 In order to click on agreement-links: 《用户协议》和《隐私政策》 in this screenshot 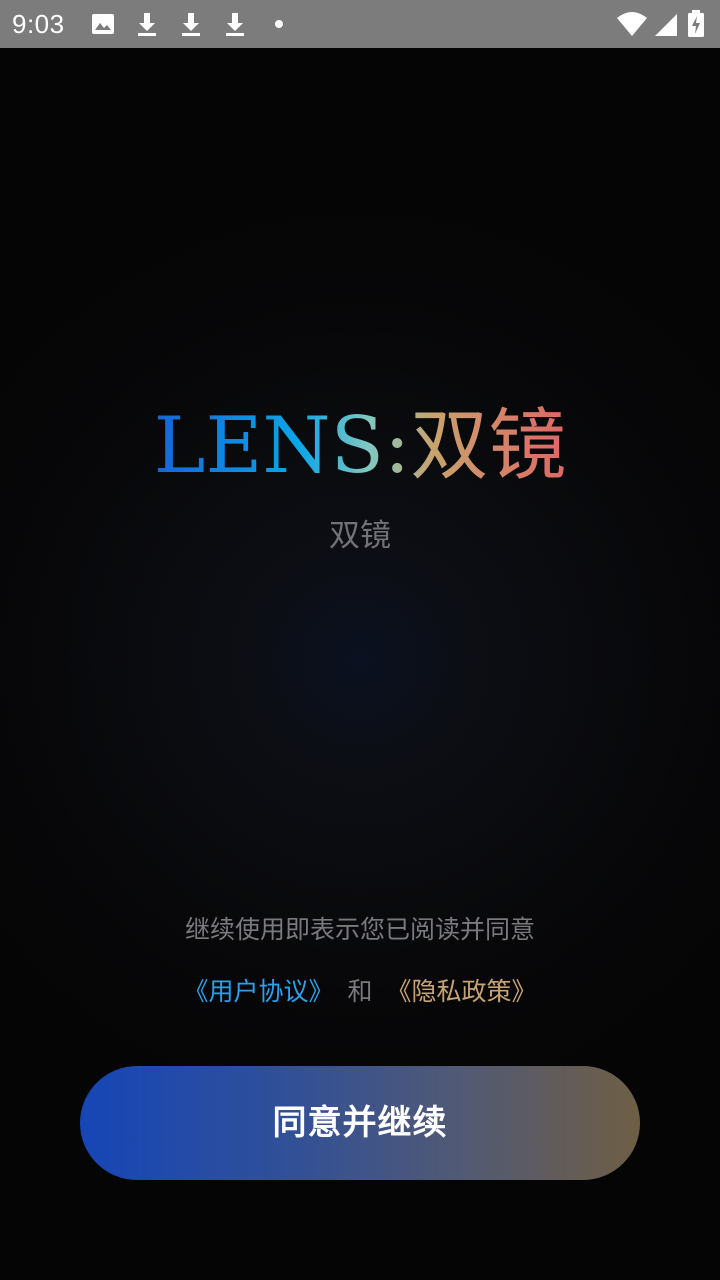, I will do `click(360, 992)`.